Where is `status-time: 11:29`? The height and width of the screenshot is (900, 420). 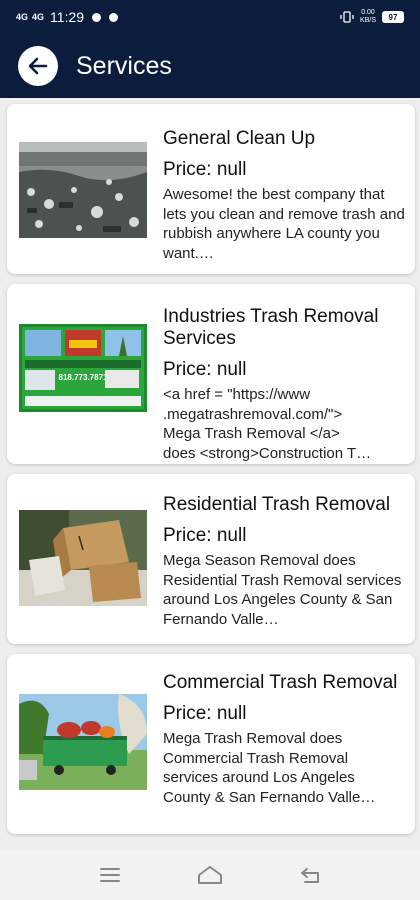
status-time: 11:29 is located at coordinates (67, 17).